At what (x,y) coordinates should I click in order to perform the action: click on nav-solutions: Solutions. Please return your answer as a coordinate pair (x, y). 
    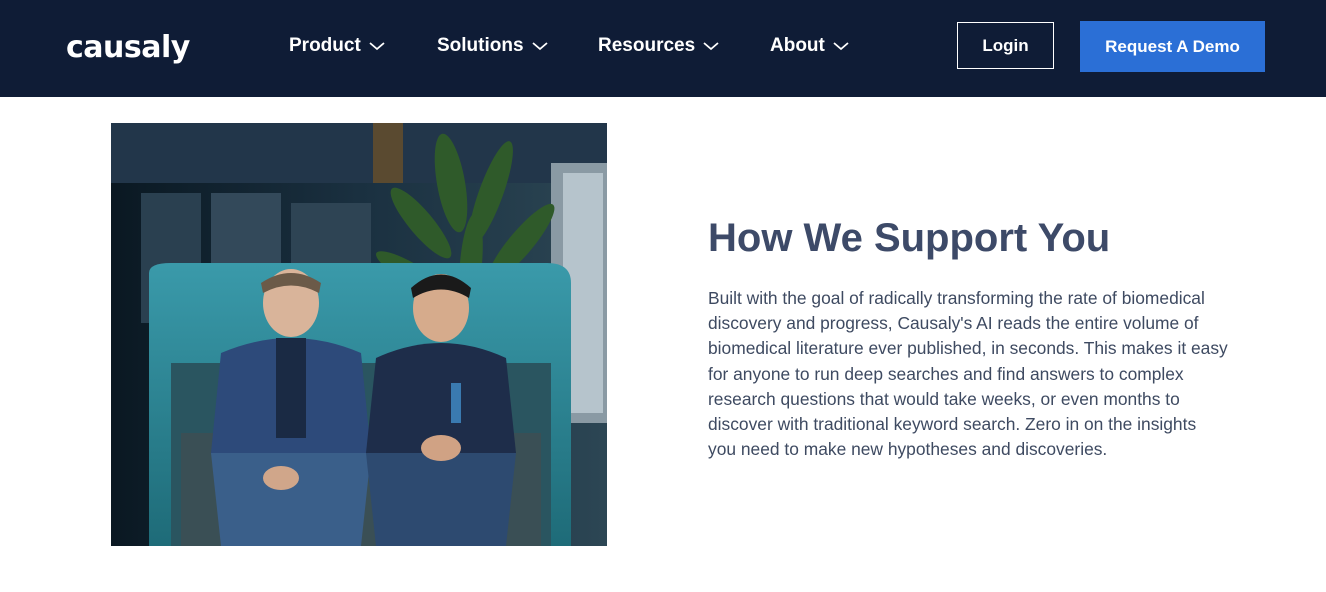
    Looking at the image, I should click on (492, 46).